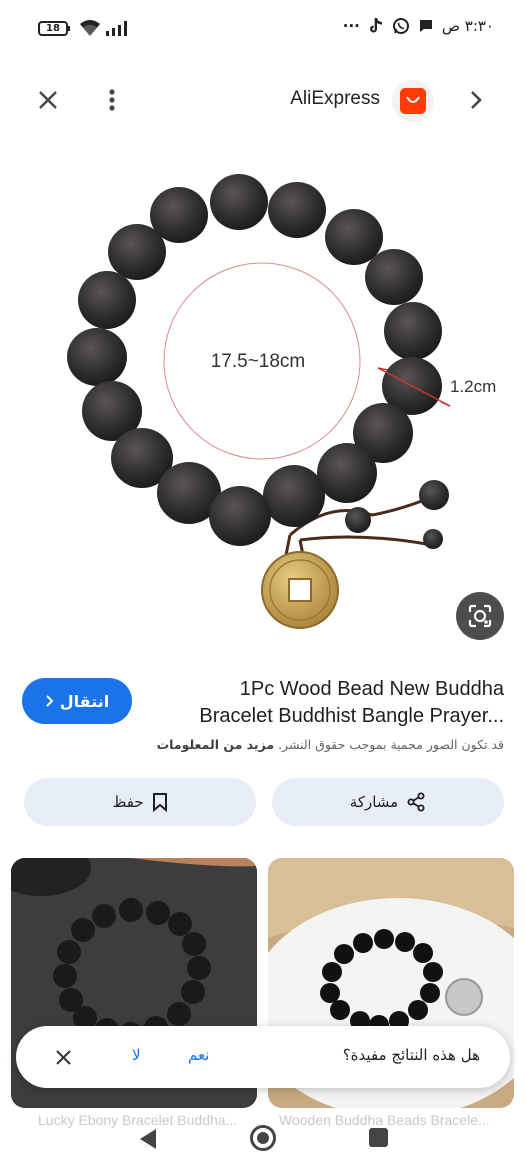  I want to click on system-nav-bar, so click(263, 1144).